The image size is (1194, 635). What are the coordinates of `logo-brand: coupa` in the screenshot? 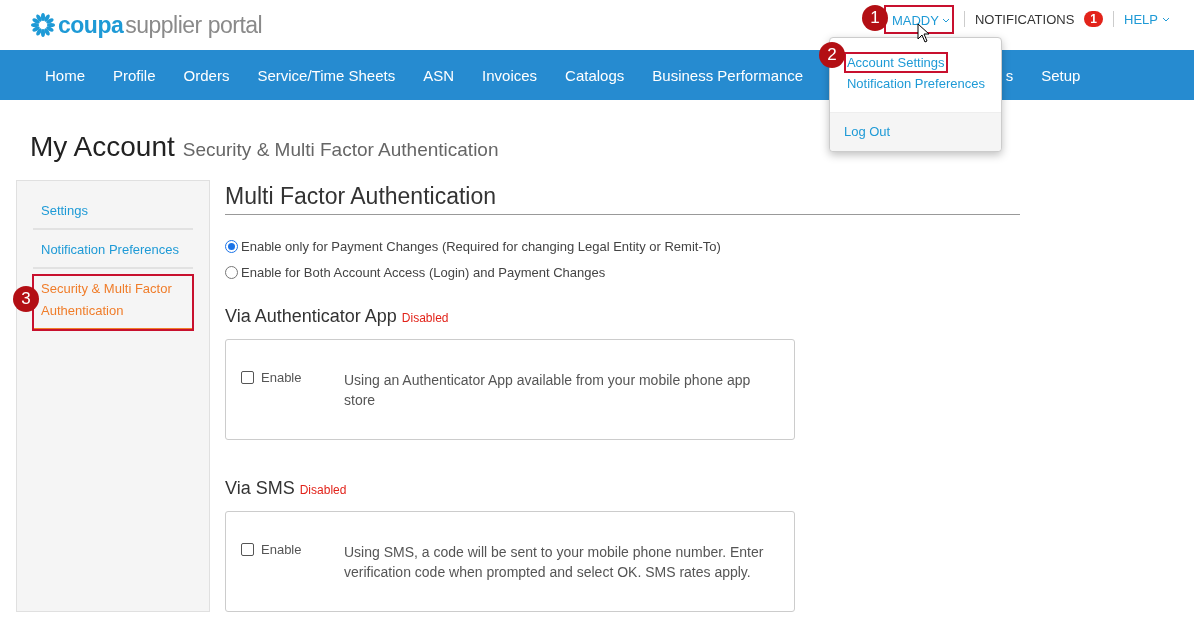 It's located at (91, 25).